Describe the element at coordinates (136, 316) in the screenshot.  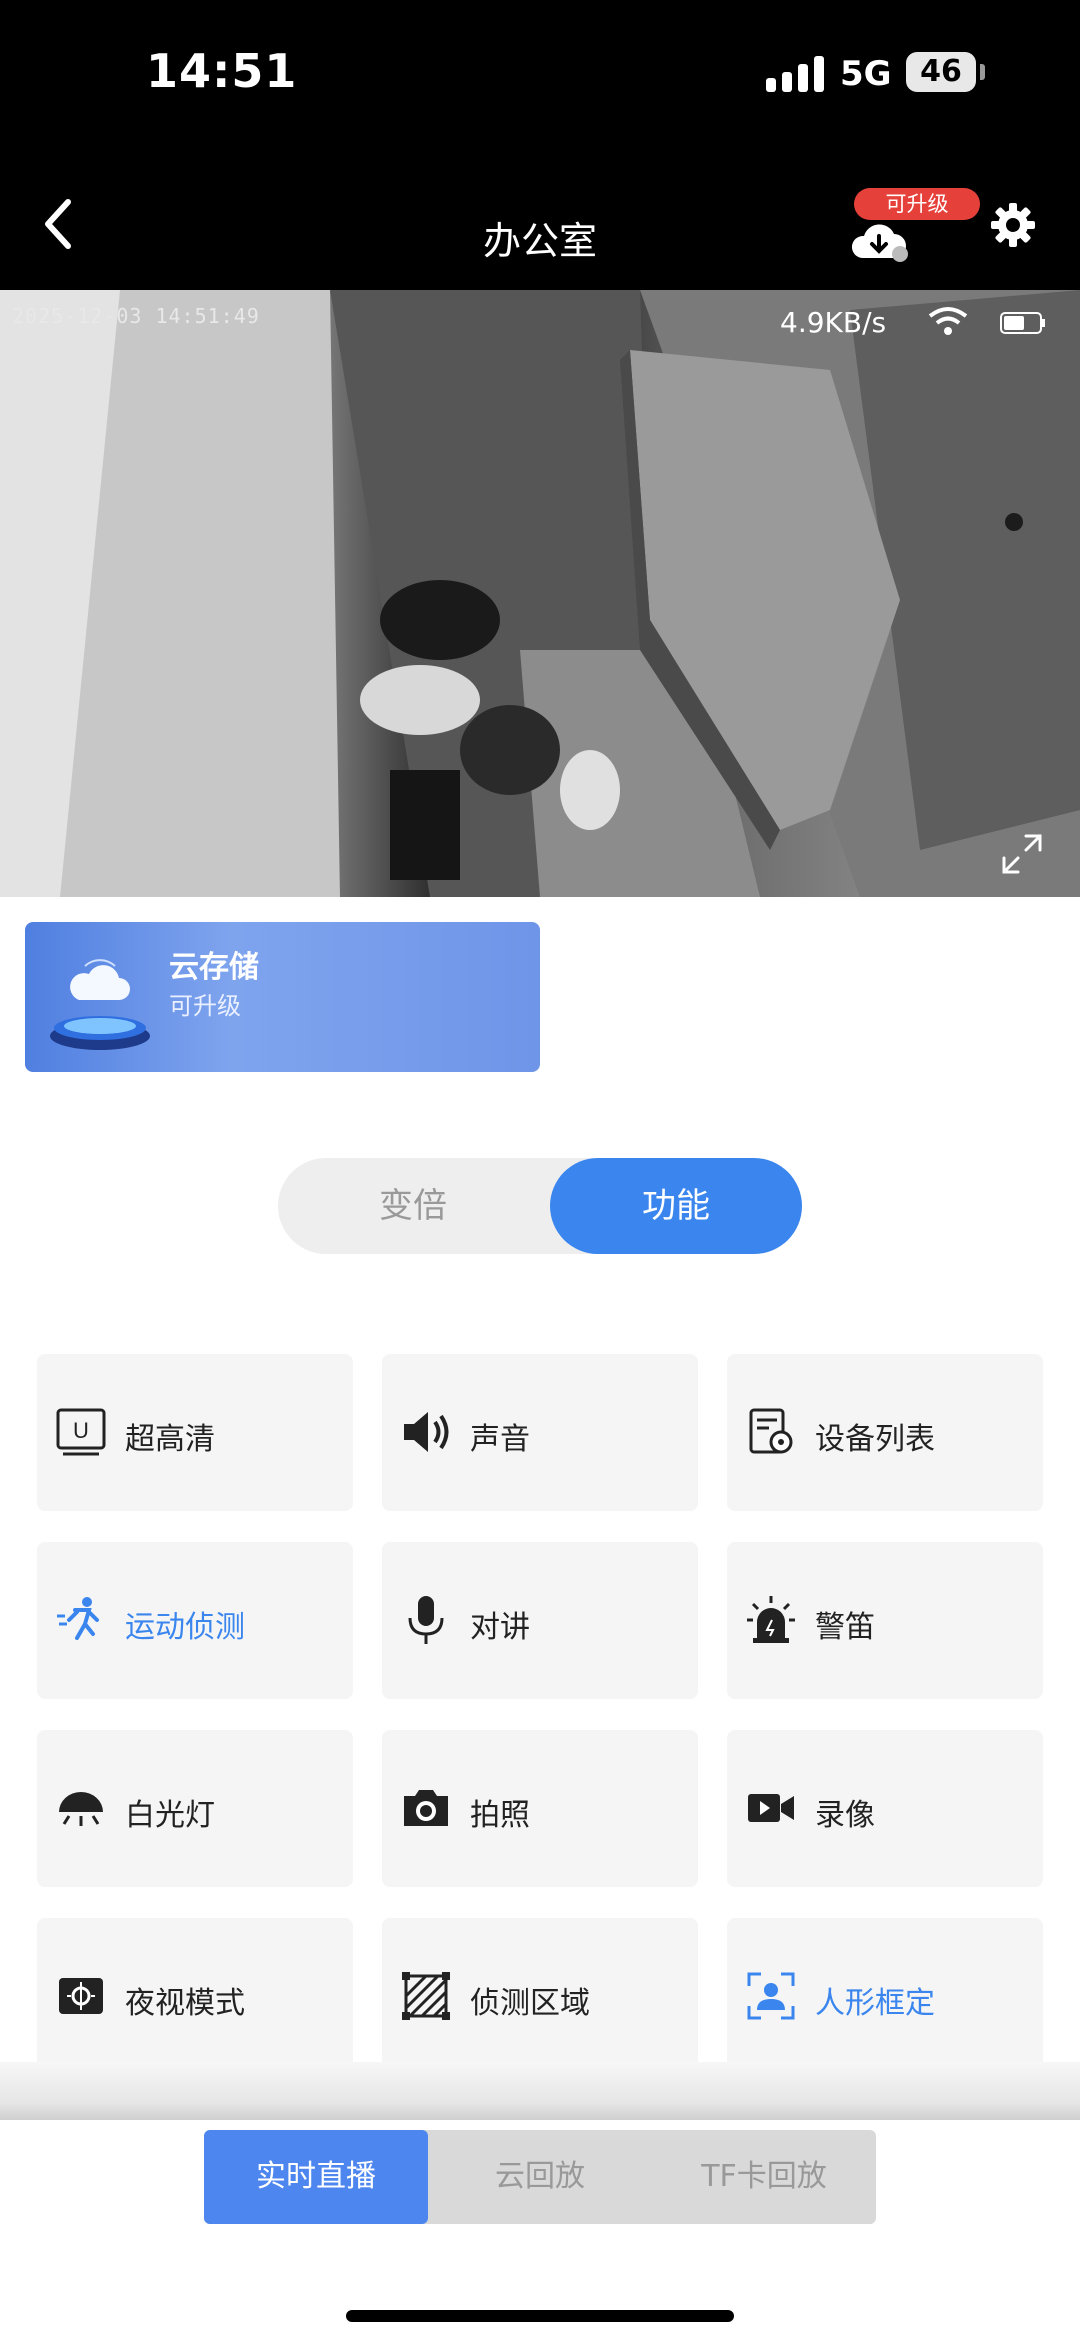
I see `video-timestamp: 2025-12-03 14:51:49` at that location.